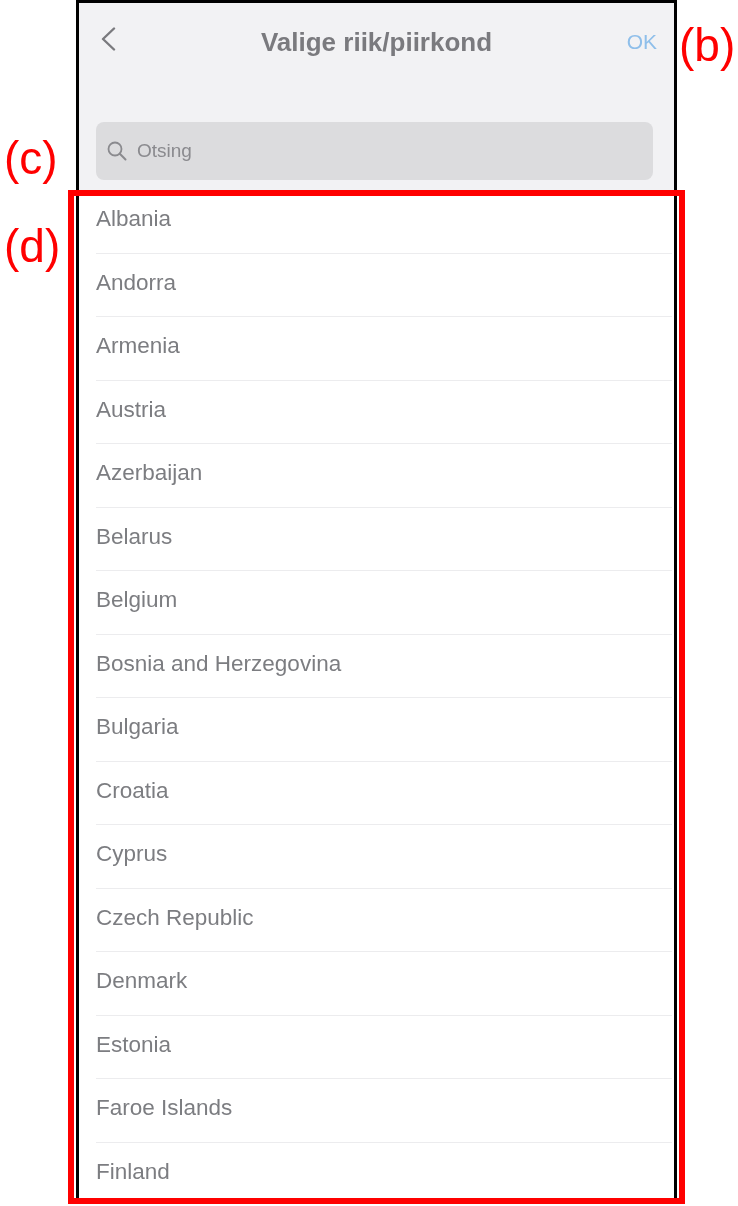 This screenshot has width=738, height=1206. What do you see at coordinates (384, 920) in the screenshot?
I see `country-item: Czech Republic` at bounding box center [384, 920].